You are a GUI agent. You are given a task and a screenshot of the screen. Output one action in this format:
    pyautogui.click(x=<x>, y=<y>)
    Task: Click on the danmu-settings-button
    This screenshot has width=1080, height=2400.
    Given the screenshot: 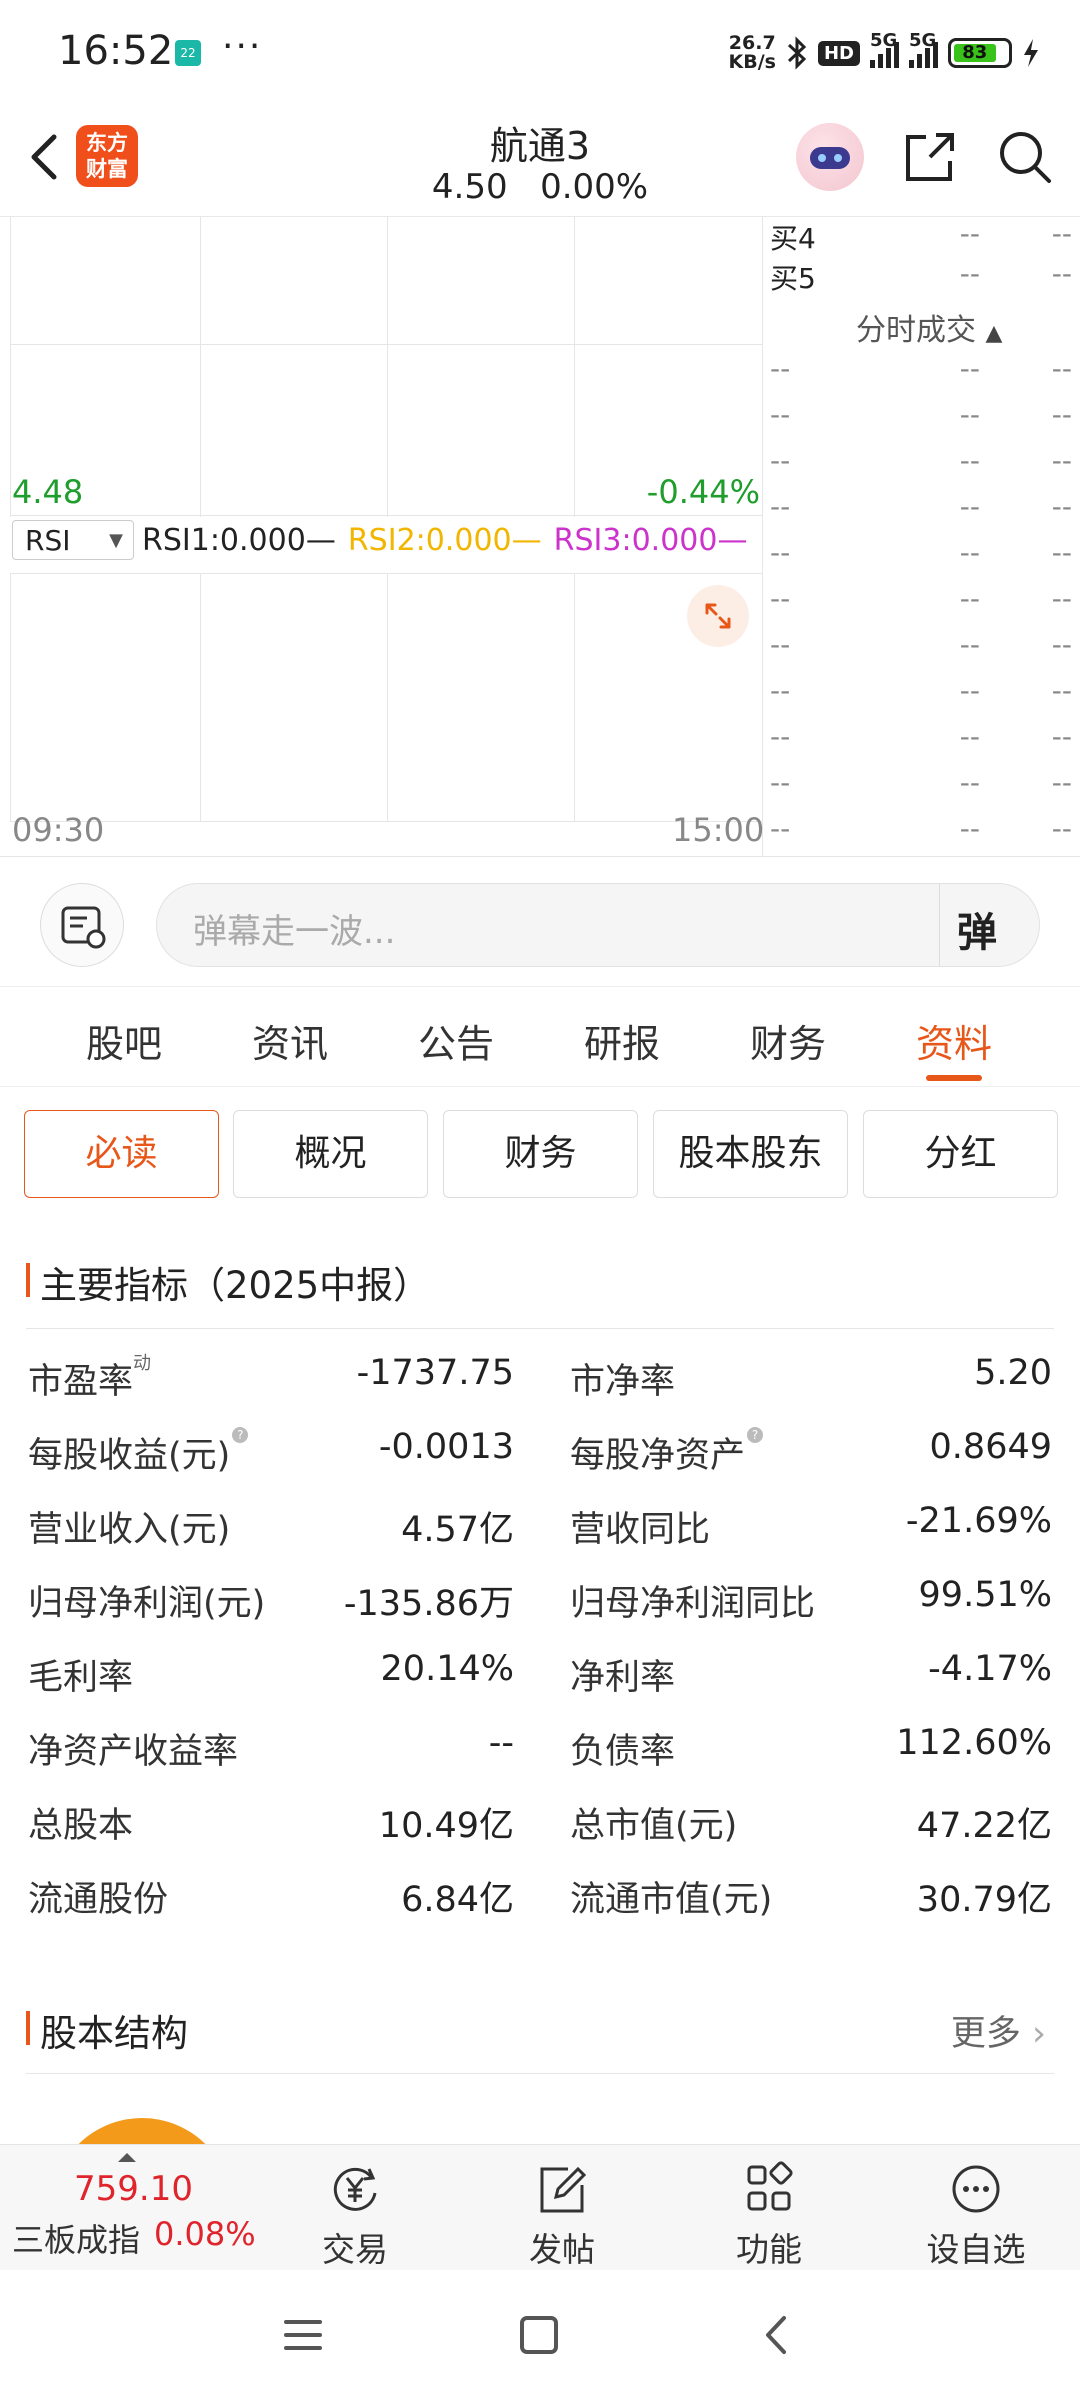 What is the action you would take?
    pyautogui.click(x=82, y=925)
    